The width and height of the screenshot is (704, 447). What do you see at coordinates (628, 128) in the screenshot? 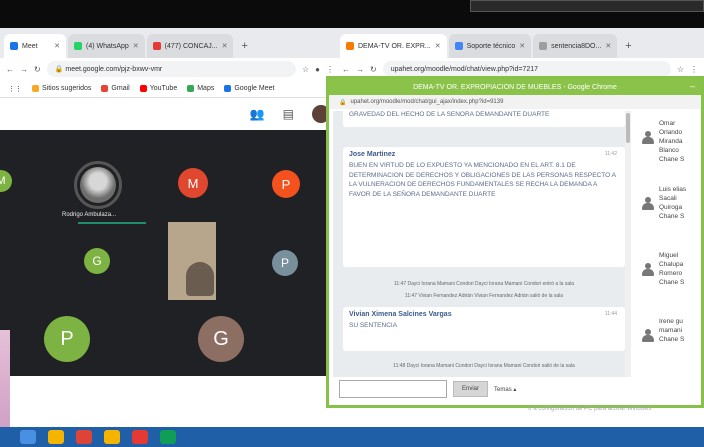
I see `scroll-thumb` at bounding box center [628, 128].